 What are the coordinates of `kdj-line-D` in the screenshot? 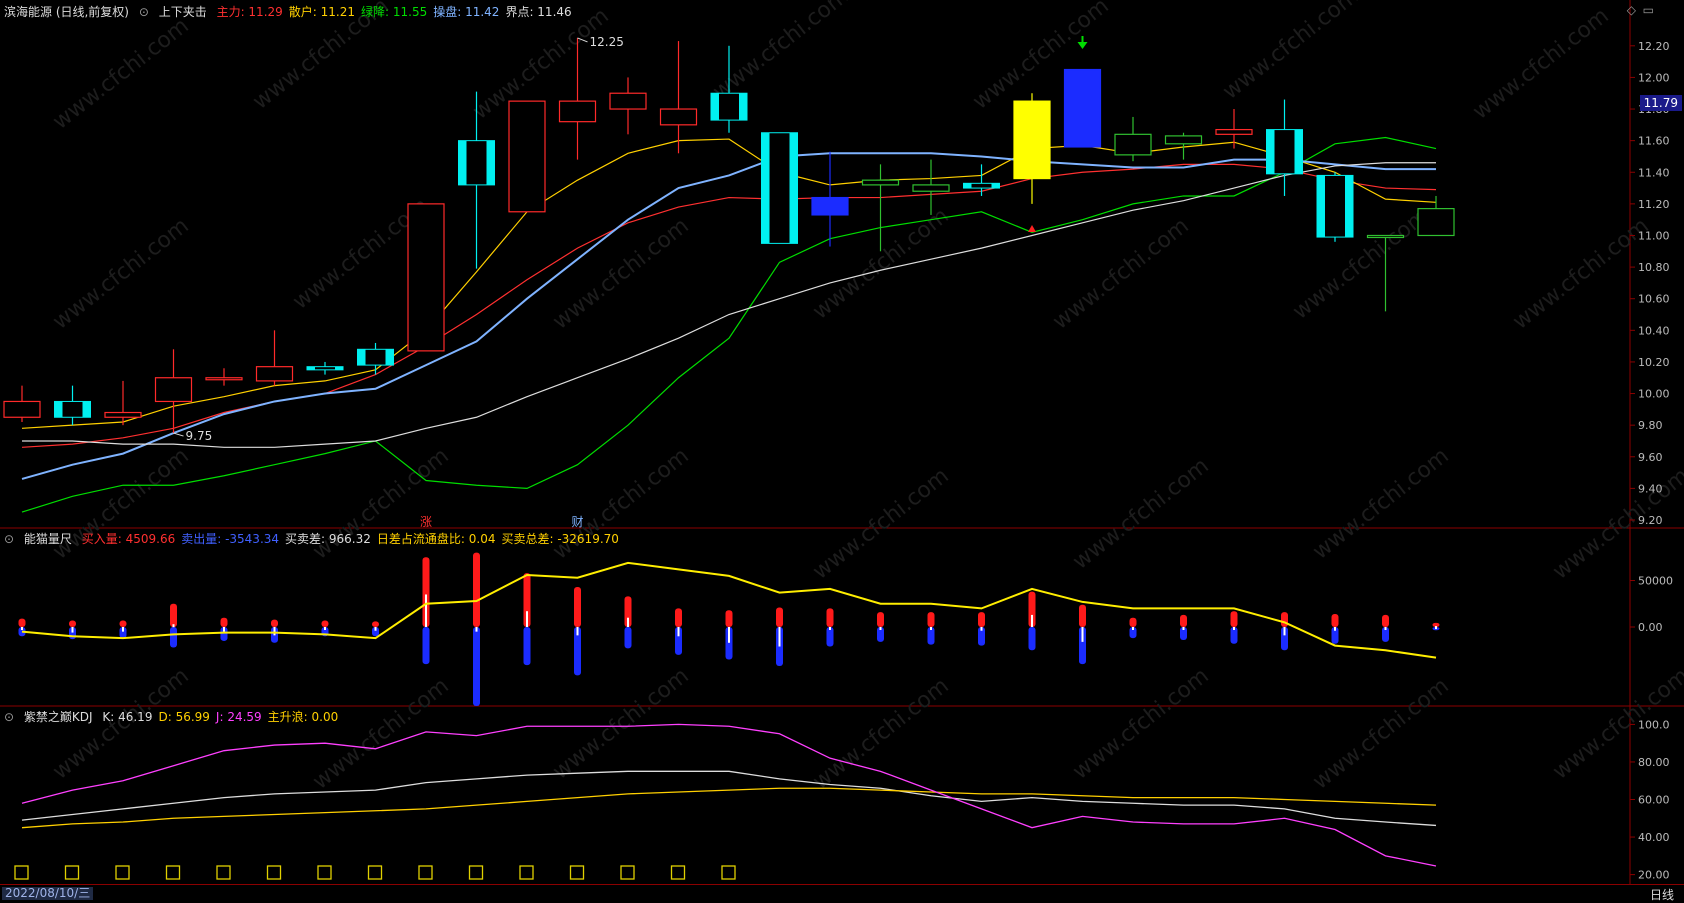 It's located at (729, 808).